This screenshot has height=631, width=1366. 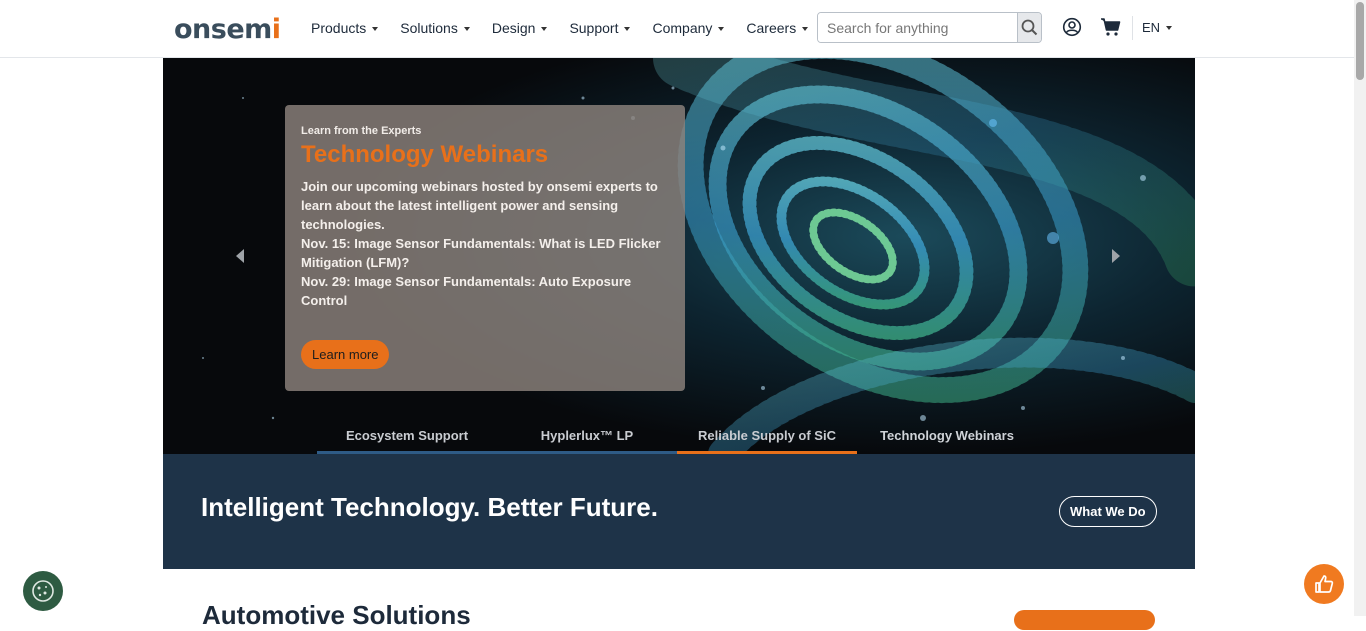 What do you see at coordinates (947, 437) in the screenshot?
I see `tab-technology-webinars: Technology Webinars` at bounding box center [947, 437].